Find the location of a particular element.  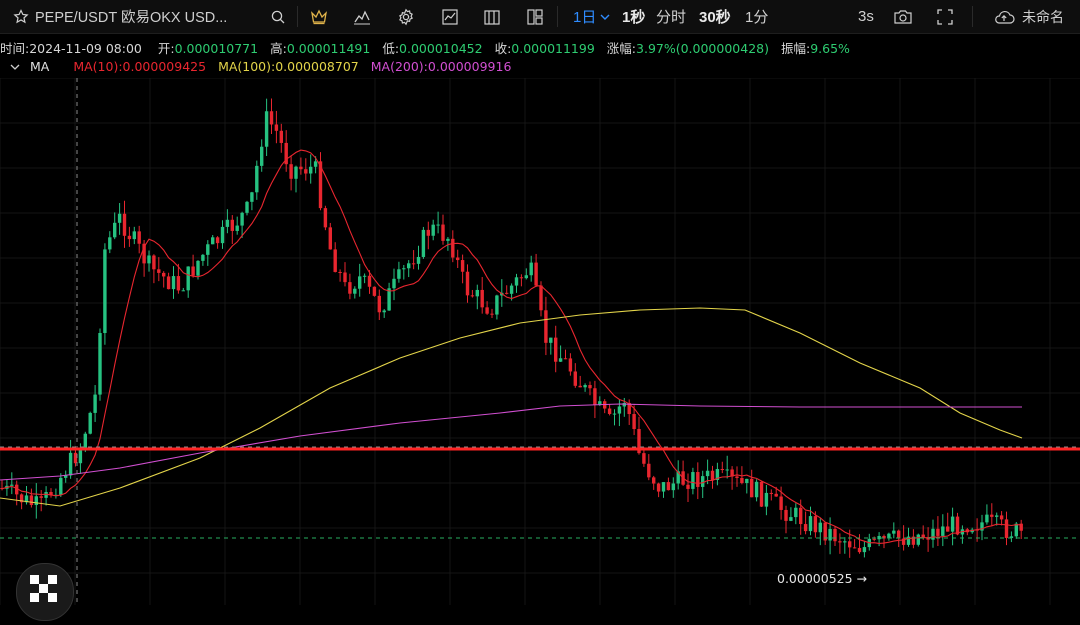

fullscreen-icon is located at coordinates (944, 16).